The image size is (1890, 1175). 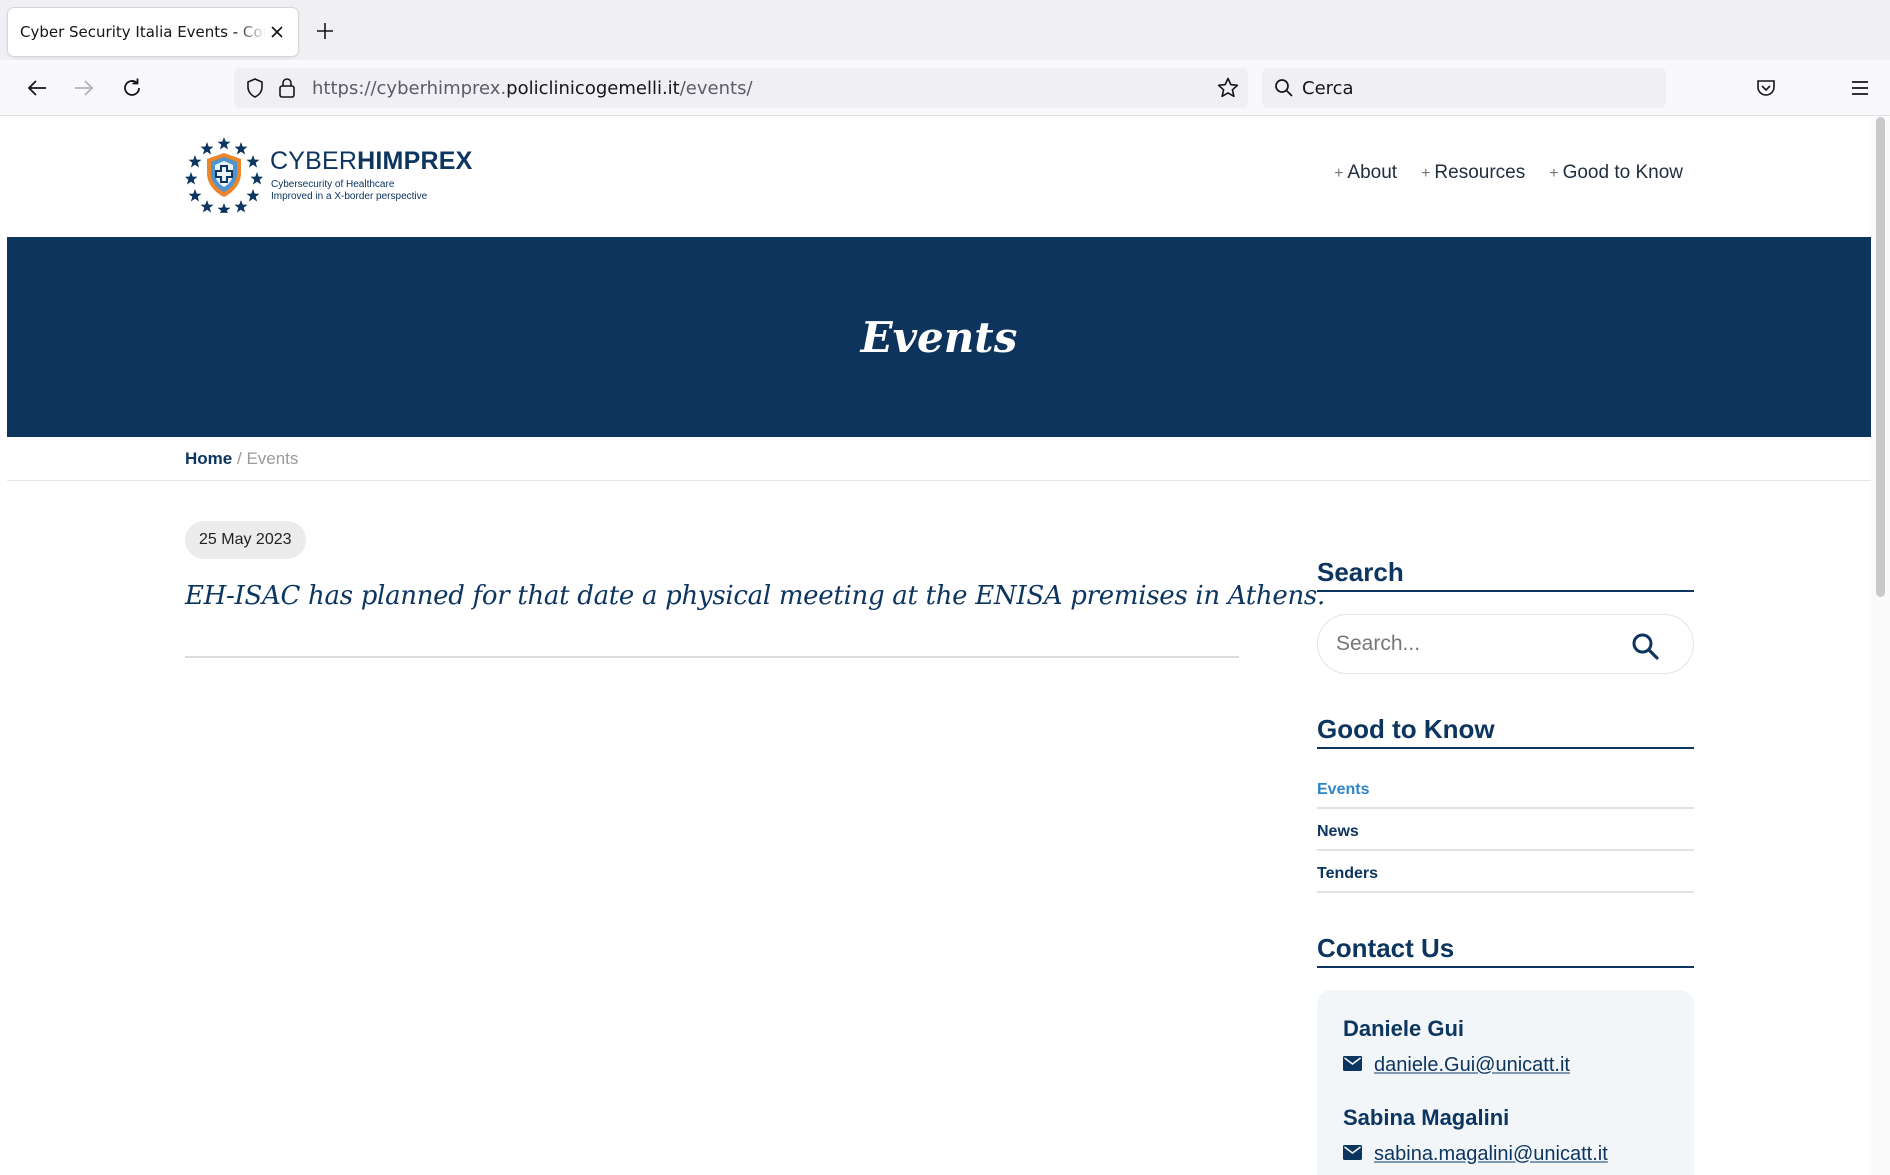 I want to click on breadcrumb: Home / Events, so click(x=939, y=459).